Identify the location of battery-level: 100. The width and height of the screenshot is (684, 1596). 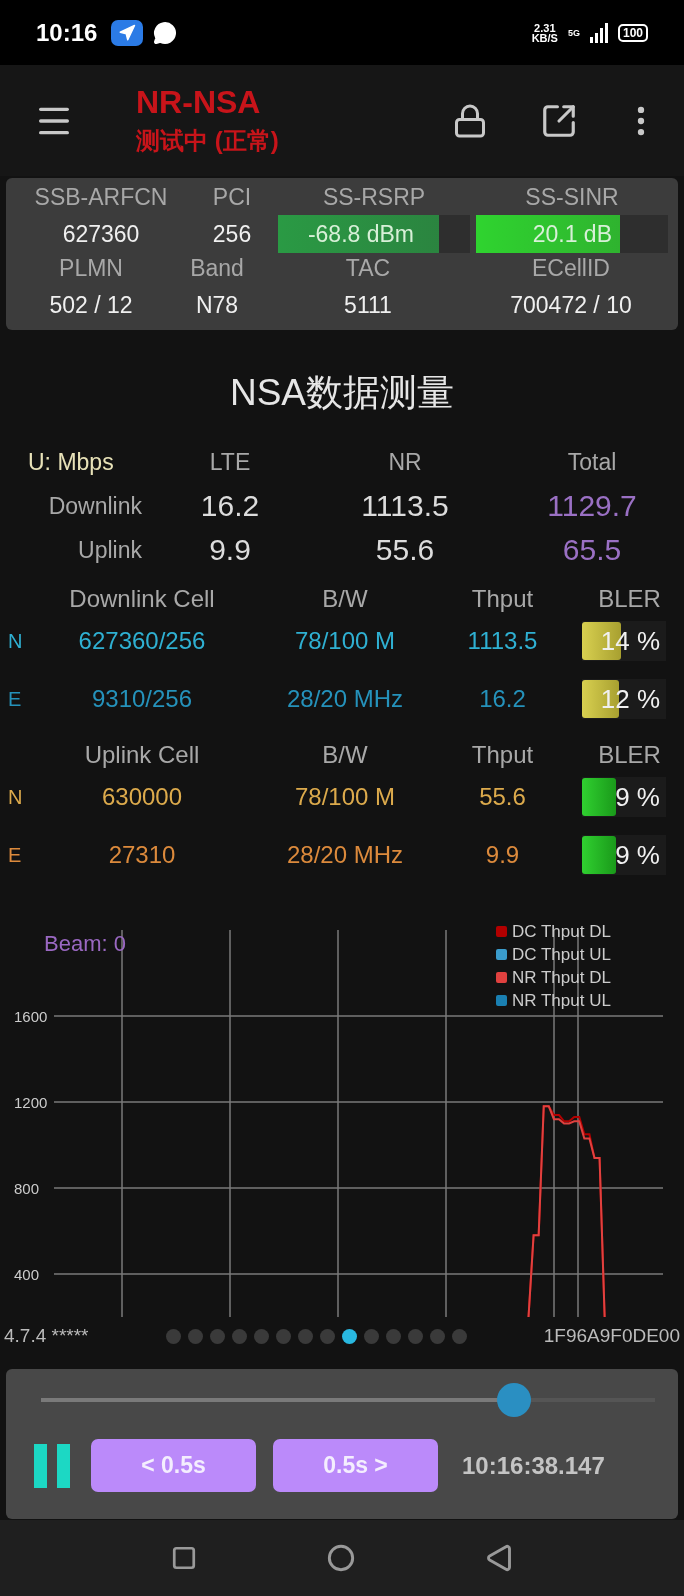
(632, 32).